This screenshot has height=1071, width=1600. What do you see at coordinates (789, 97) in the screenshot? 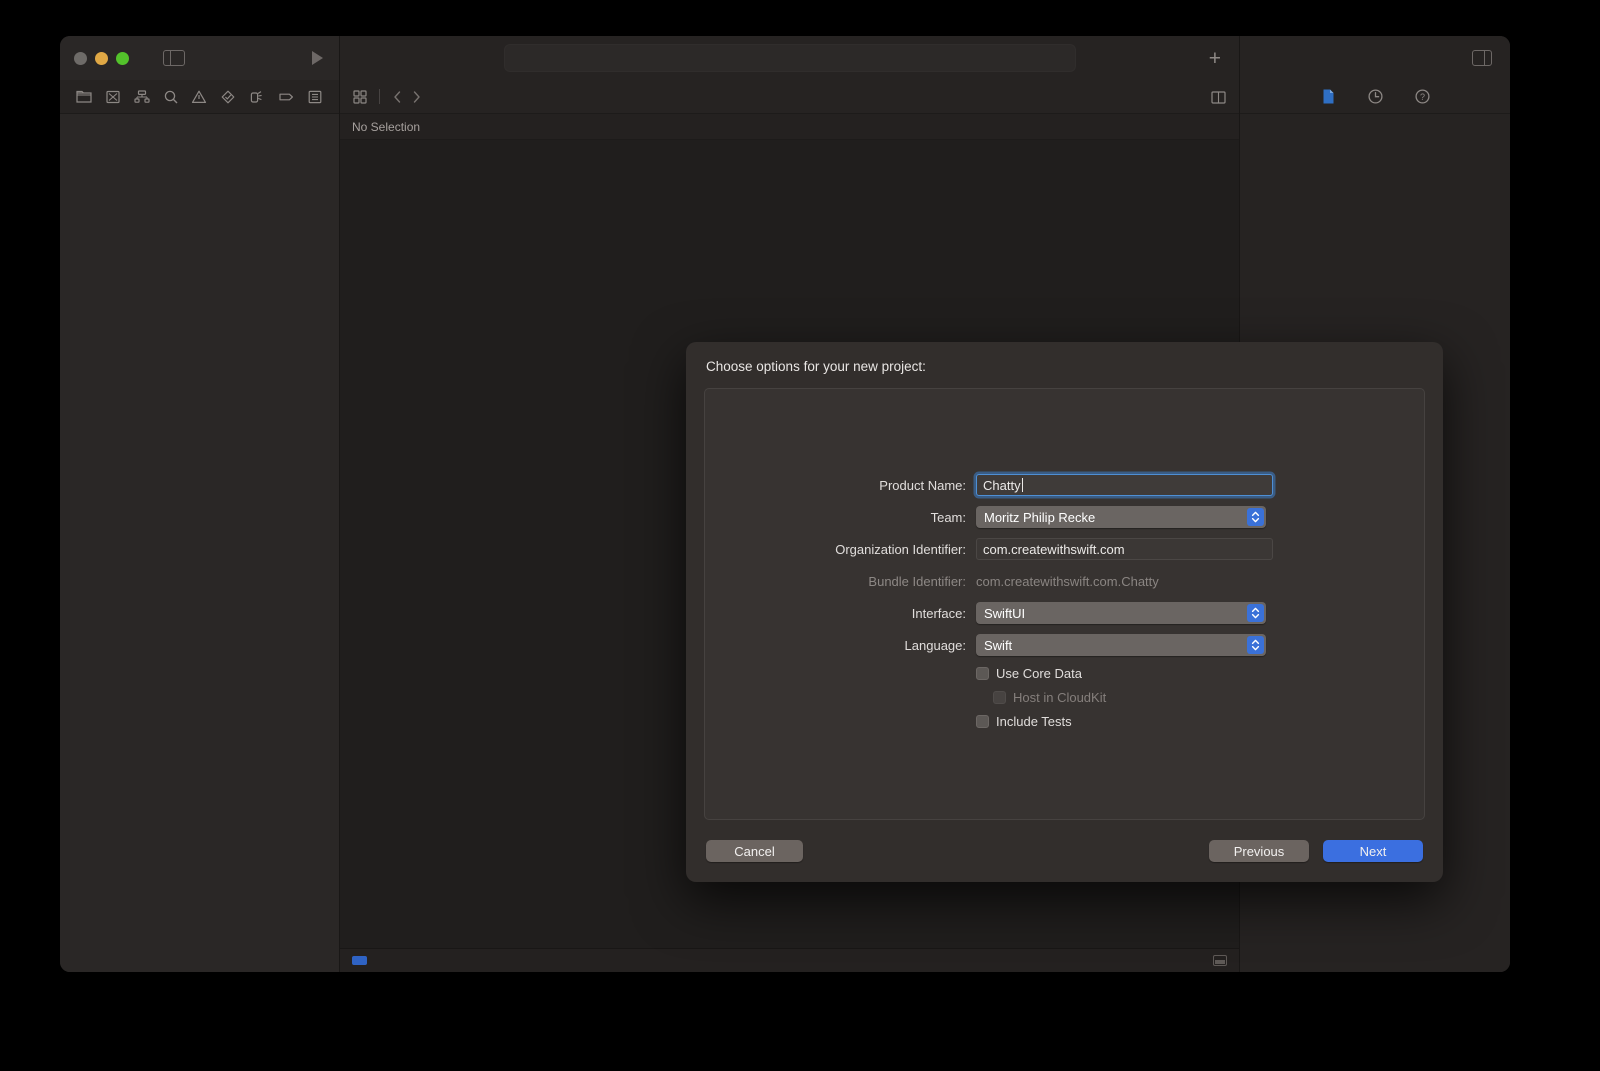
I see `editor-jumpbar` at bounding box center [789, 97].